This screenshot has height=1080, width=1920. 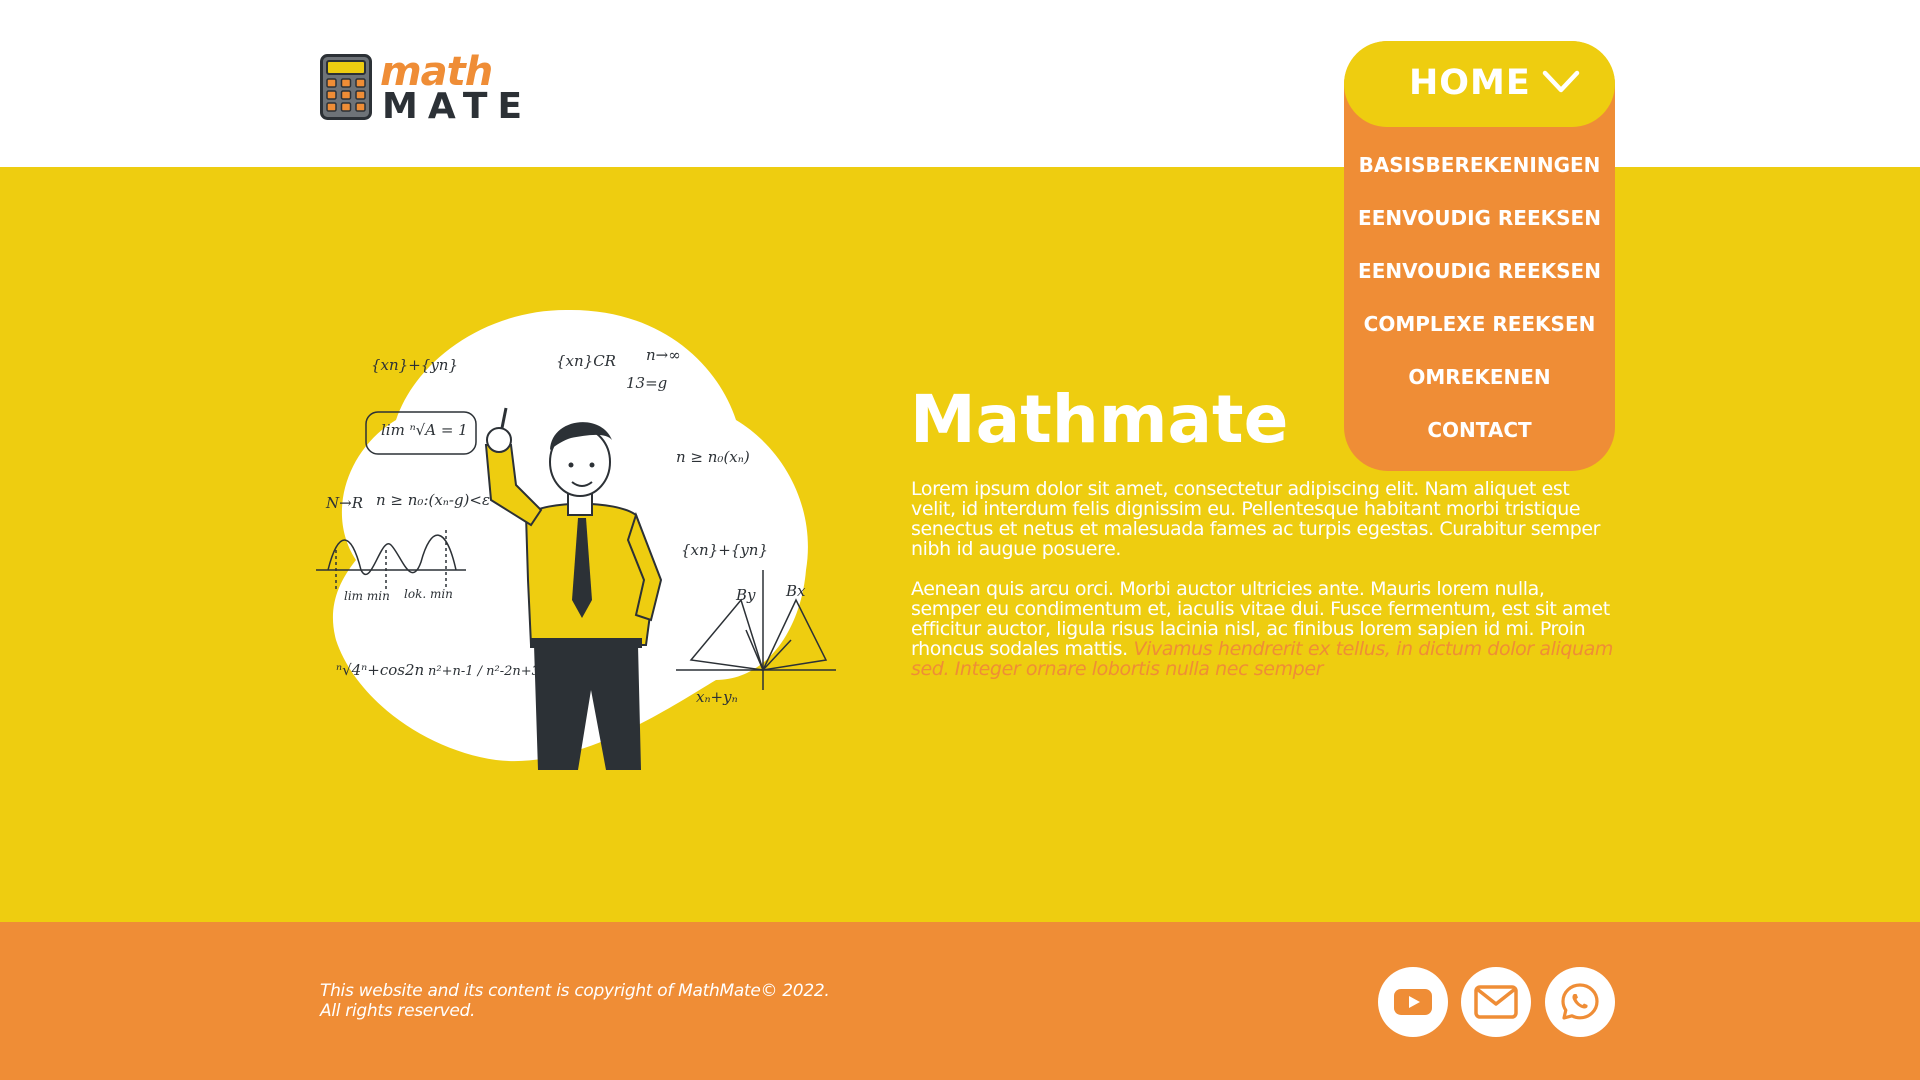 What do you see at coordinates (457, 106) in the screenshot?
I see `logo-text-mate: MATE` at bounding box center [457, 106].